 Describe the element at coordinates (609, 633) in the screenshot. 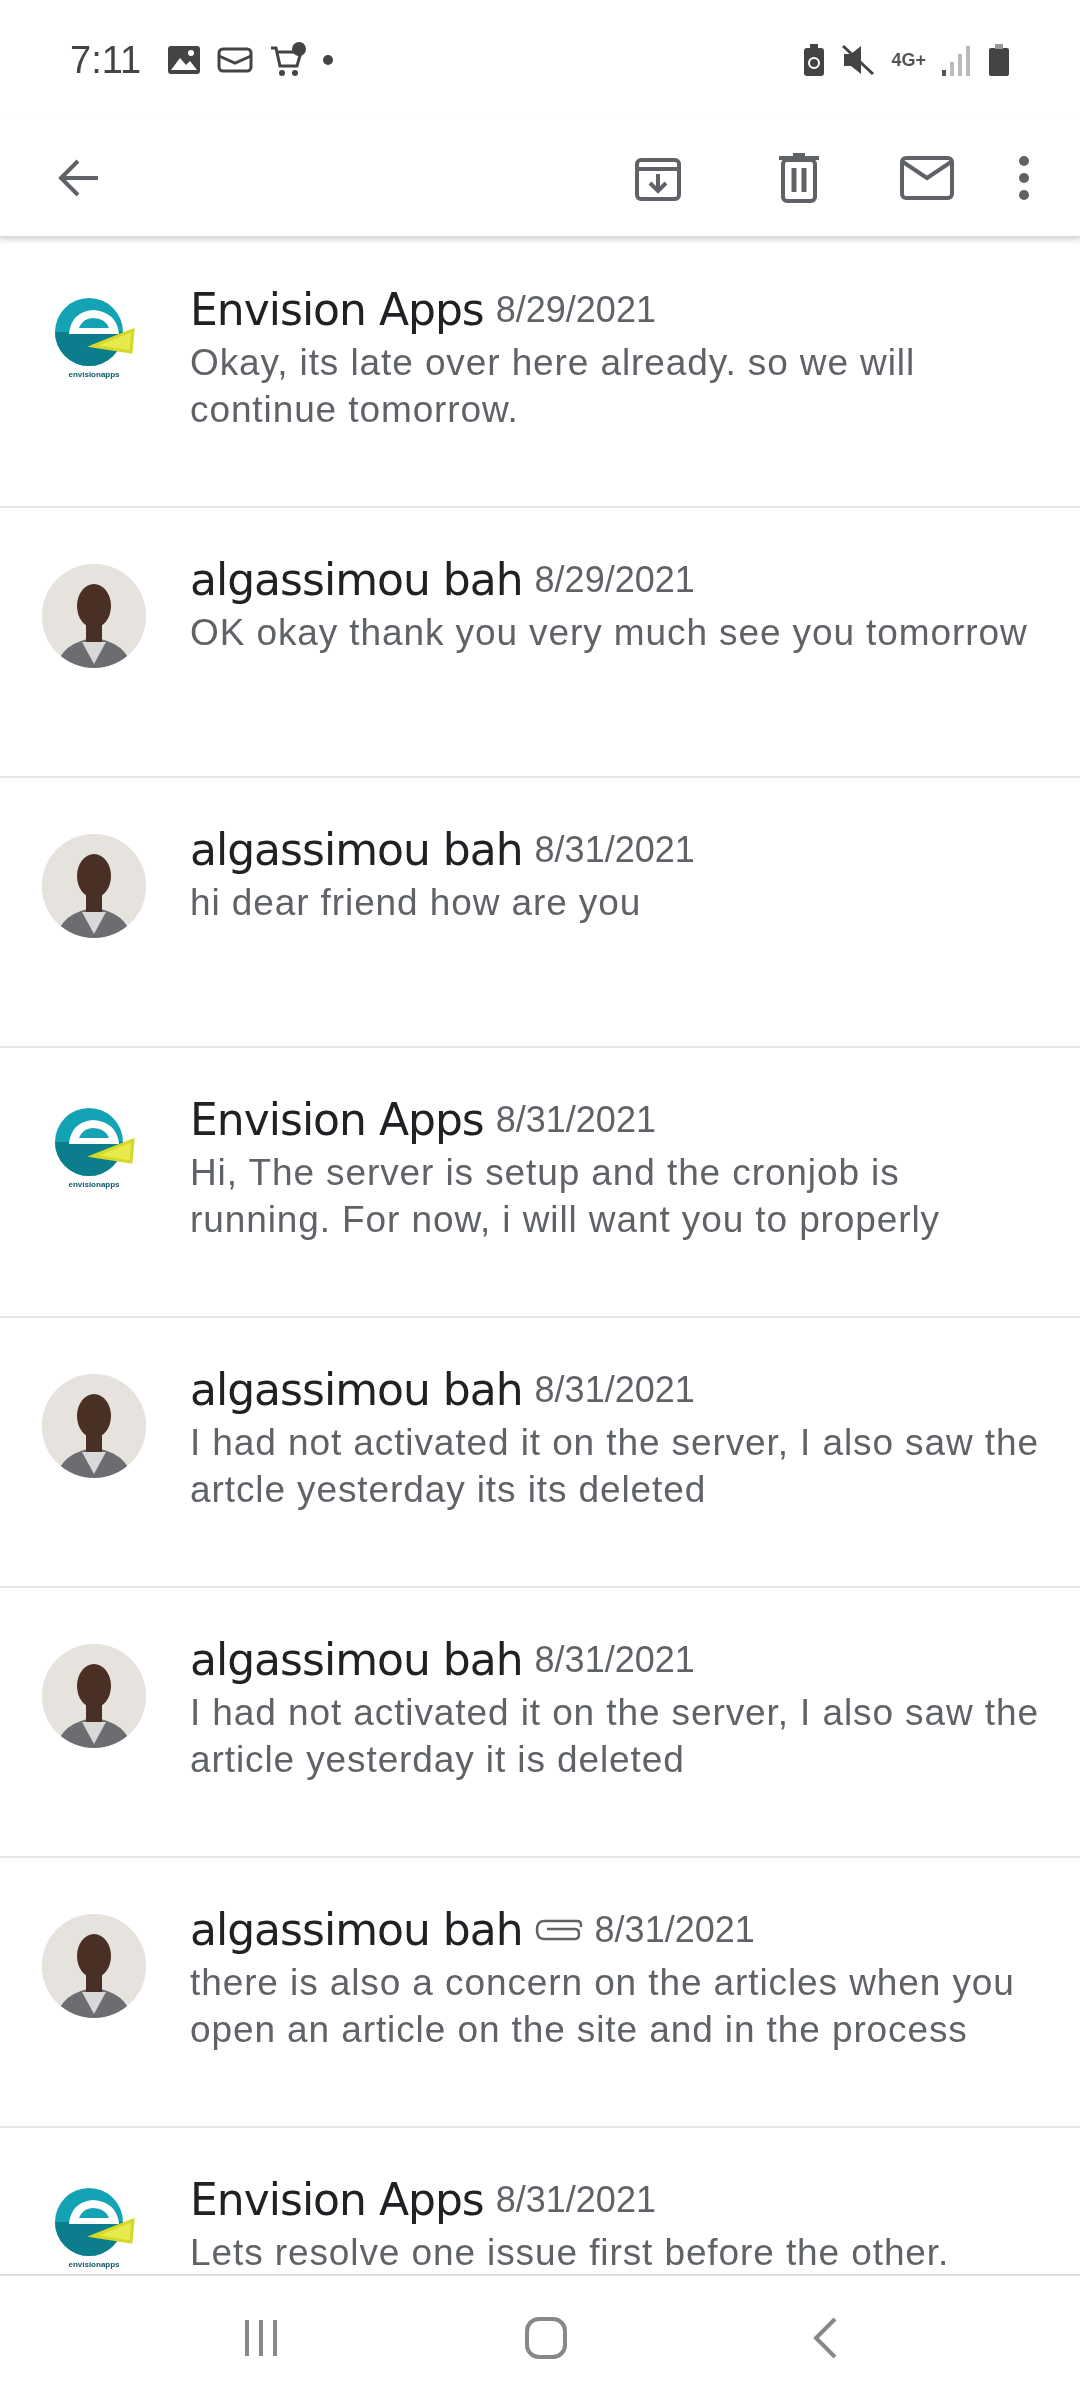

I see `message-snippet: OK okay thank you very much see you tomorrow` at that location.